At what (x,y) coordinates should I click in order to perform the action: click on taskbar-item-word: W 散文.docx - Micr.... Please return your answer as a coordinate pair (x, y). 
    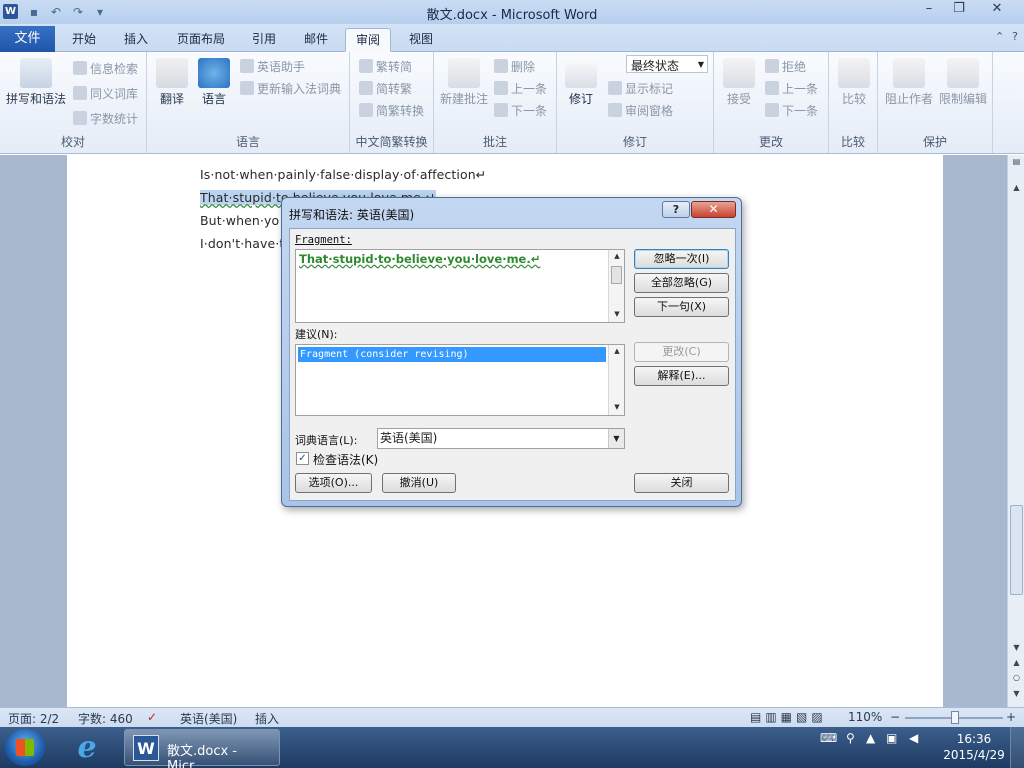
    Looking at the image, I should click on (202, 748).